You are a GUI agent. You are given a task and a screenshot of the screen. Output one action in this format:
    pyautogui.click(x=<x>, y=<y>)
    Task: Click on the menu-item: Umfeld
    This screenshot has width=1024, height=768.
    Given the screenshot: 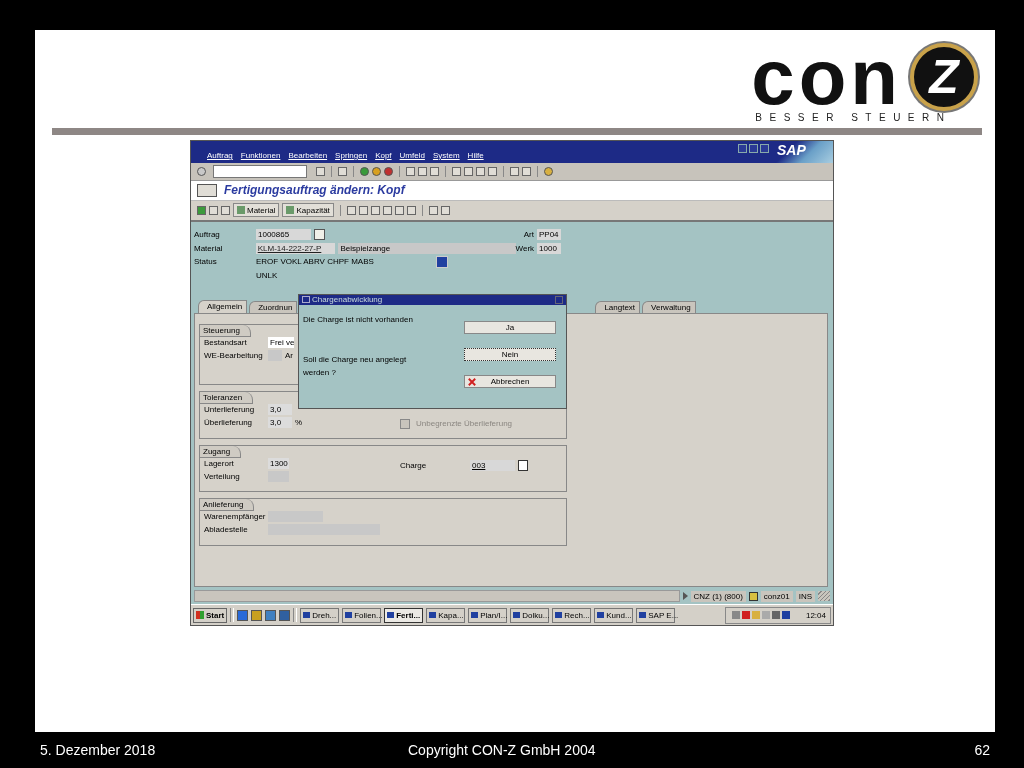 What is the action you would take?
    pyautogui.click(x=412, y=155)
    